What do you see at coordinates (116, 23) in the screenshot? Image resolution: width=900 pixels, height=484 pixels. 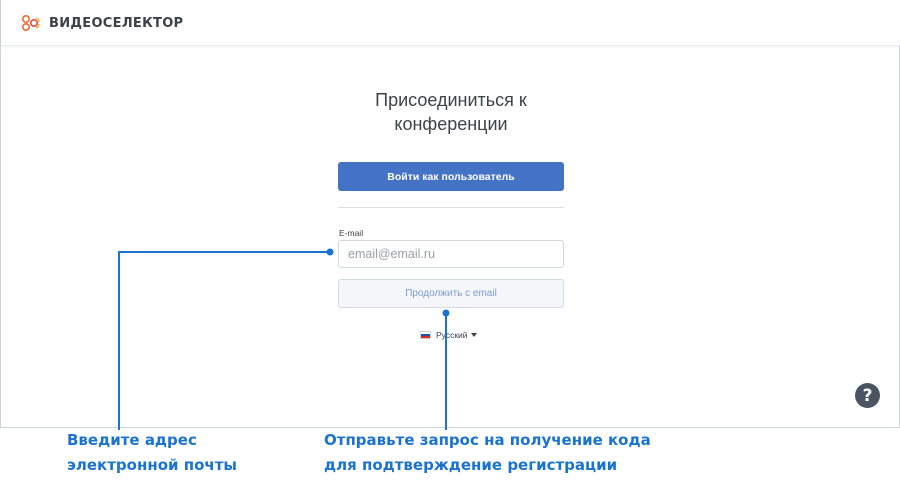 I see `brand-name: ВИДЕОСЕЛЕКТОР` at bounding box center [116, 23].